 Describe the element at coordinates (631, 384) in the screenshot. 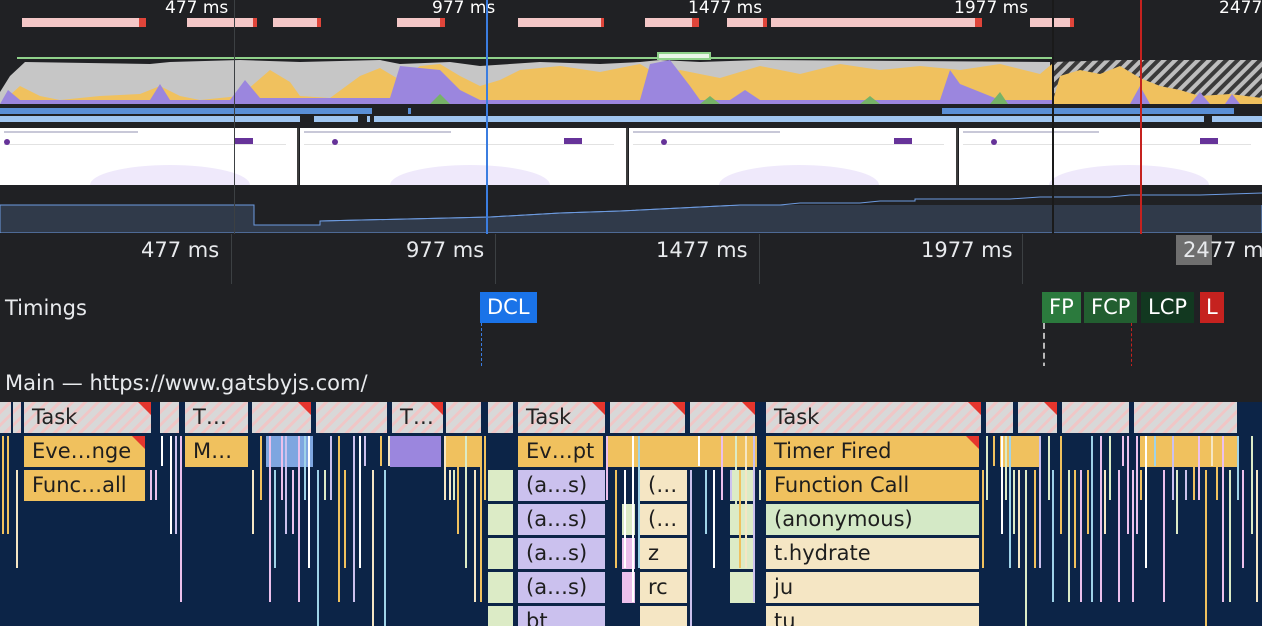

I see `main-thread-header: Main — https://www.gatsbyjs.com/` at that location.